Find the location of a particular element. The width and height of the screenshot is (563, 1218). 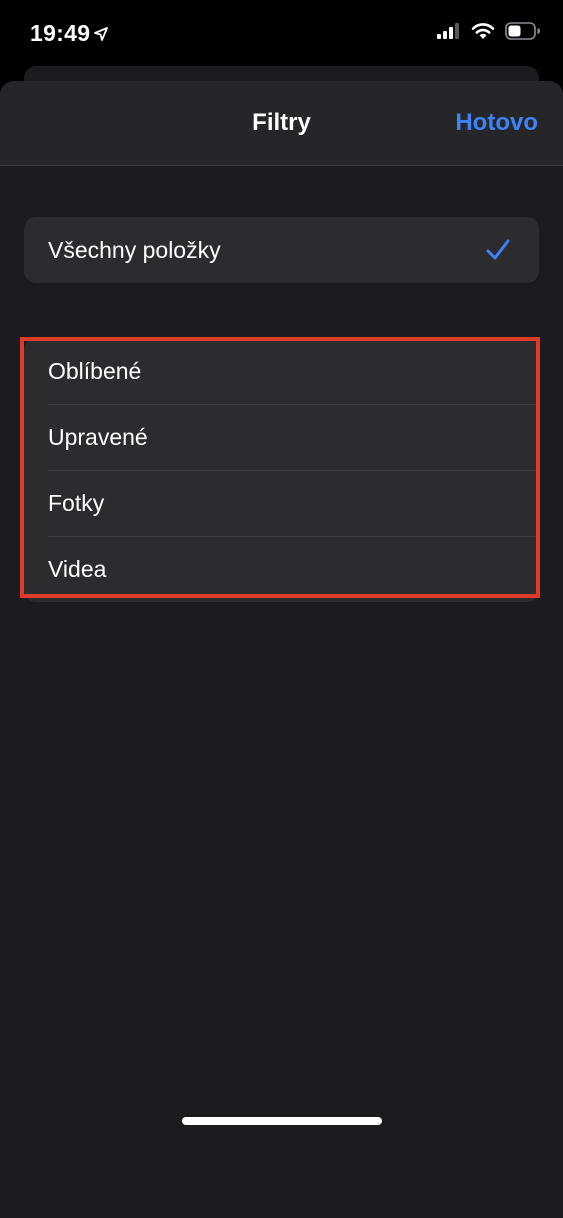

status-time: 19:49 is located at coordinates (69, 33).